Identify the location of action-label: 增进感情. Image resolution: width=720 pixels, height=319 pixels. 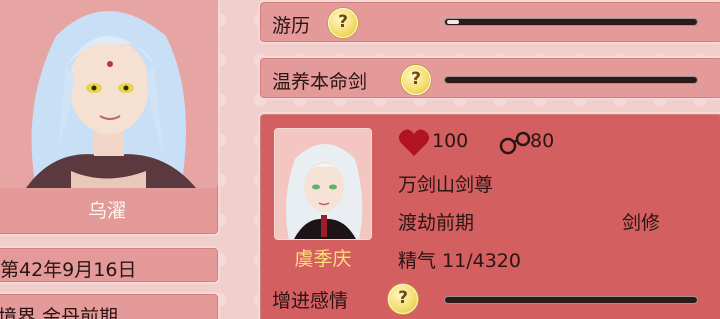
(310, 301).